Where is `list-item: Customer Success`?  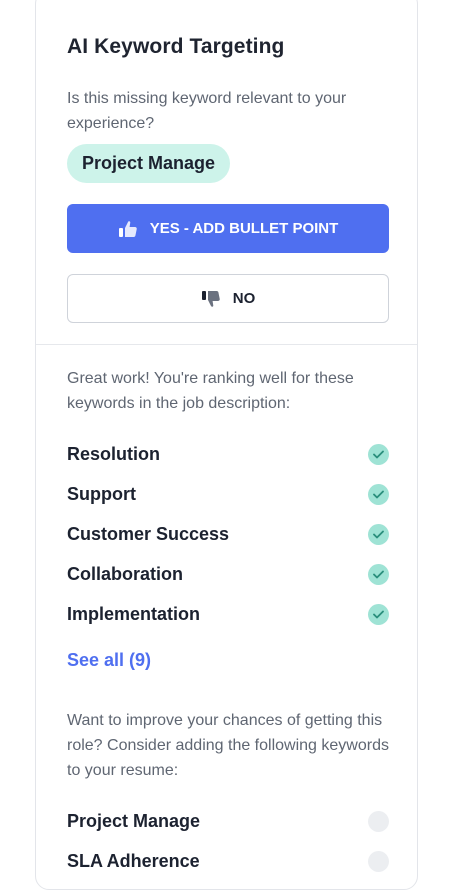
list-item: Customer Success is located at coordinates (228, 534).